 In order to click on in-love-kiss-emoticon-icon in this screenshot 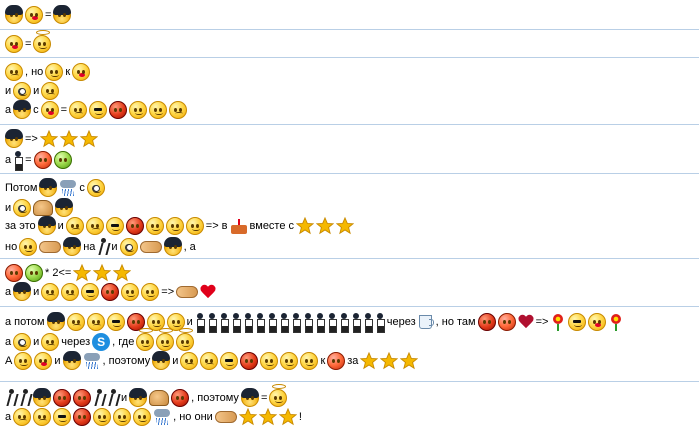, I will do `click(81, 72)`.